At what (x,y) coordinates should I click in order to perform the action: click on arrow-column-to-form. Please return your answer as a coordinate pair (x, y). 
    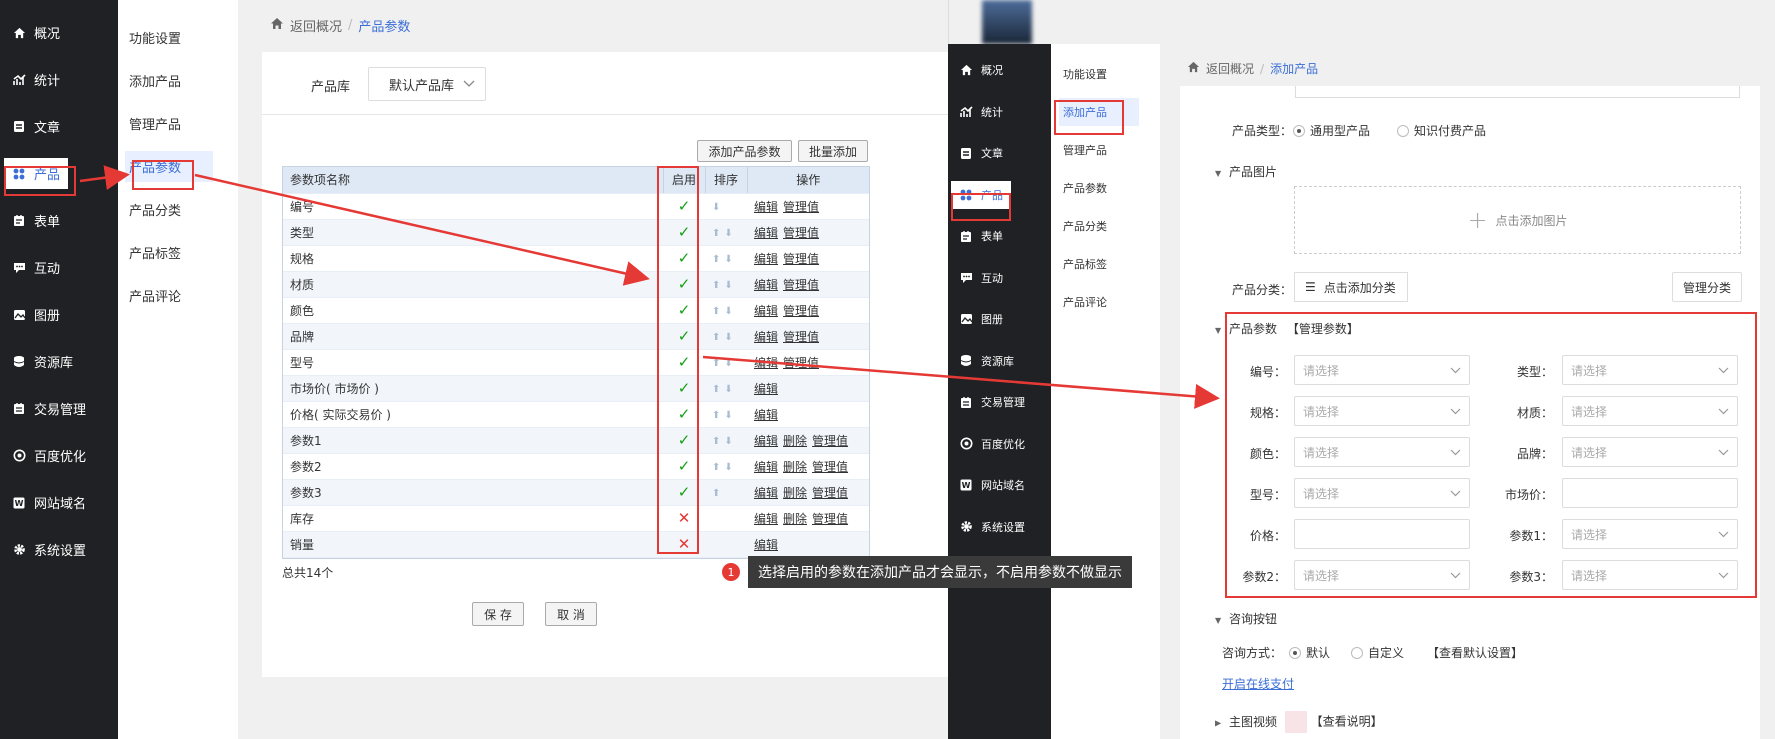
    Looking at the image, I should click on (961, 382).